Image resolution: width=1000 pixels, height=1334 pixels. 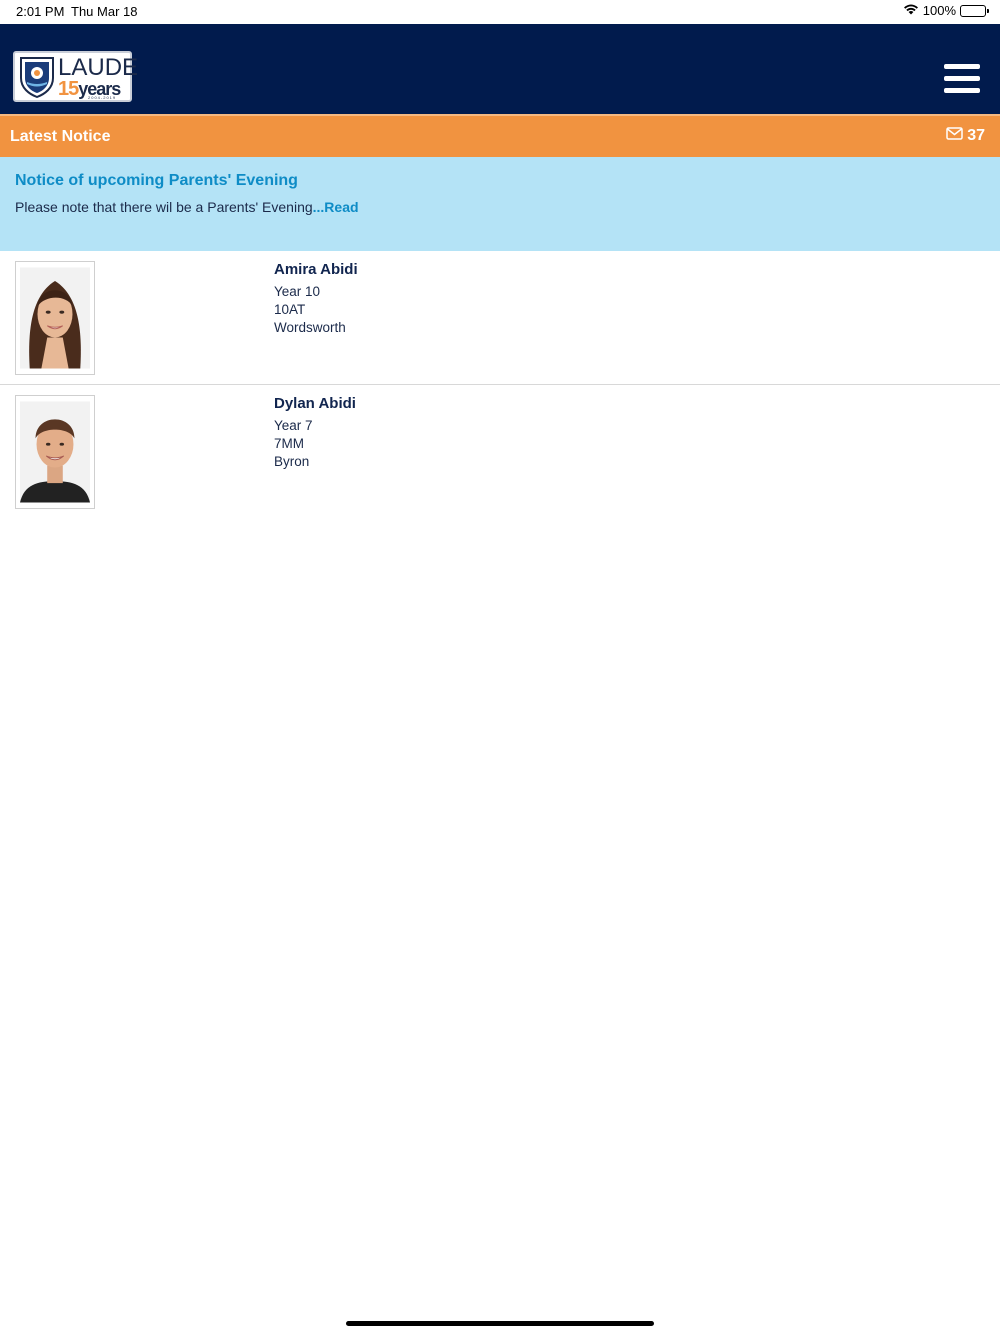 I want to click on latest-notice-title: Latest Notice, so click(x=60, y=136).